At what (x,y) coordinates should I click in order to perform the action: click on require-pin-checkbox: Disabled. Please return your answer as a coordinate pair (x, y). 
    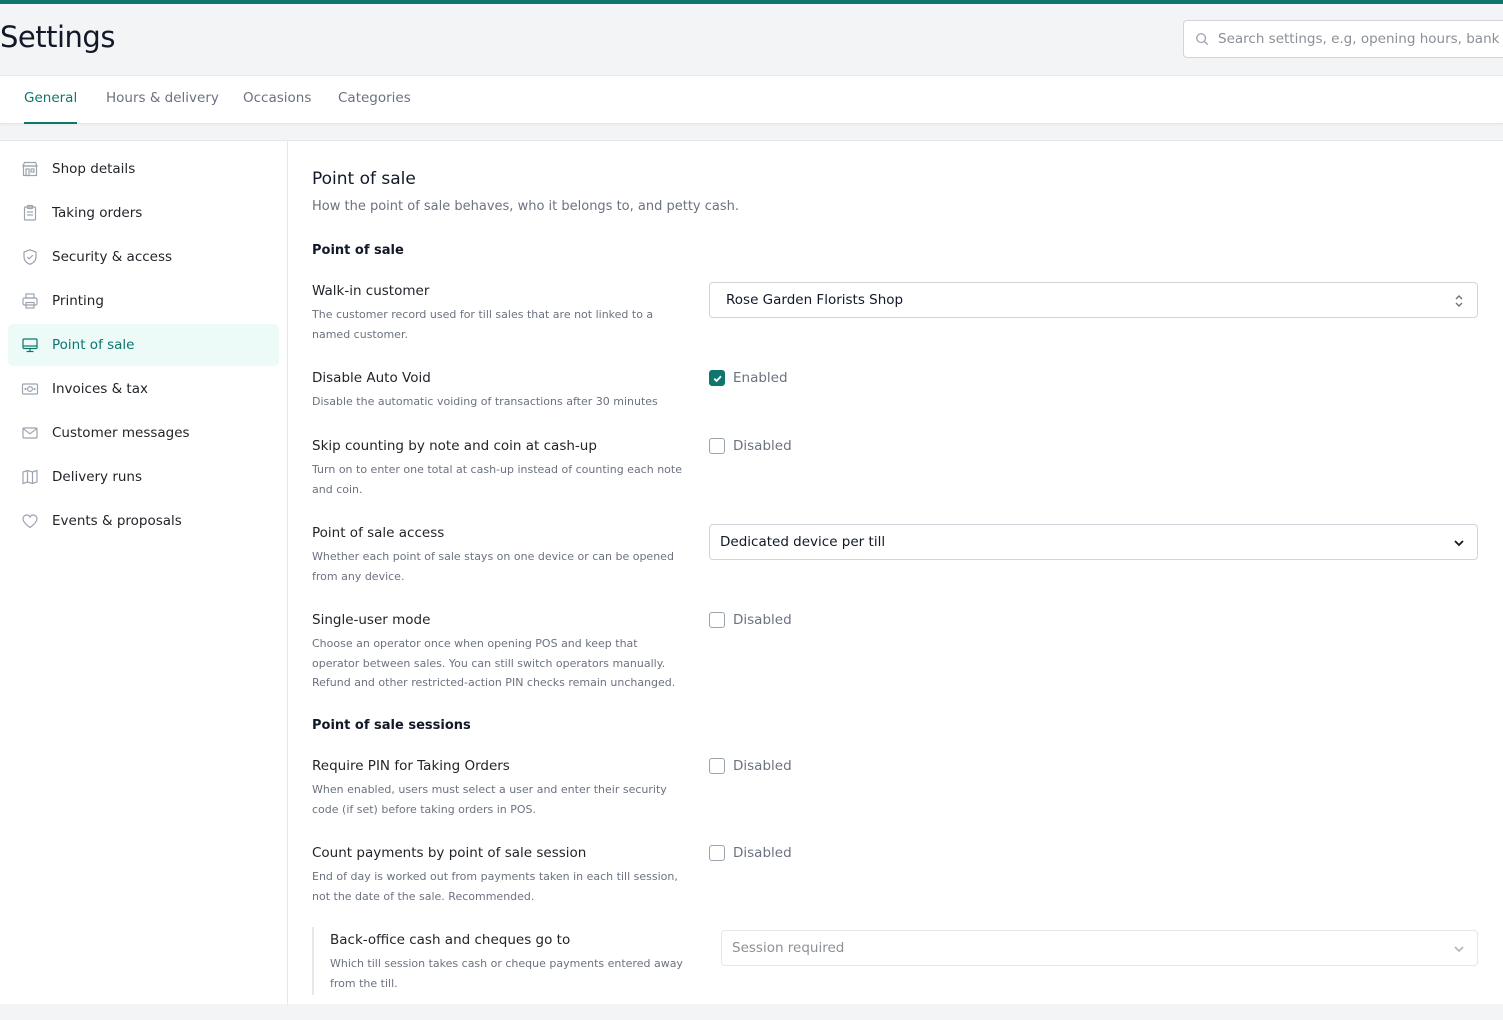
    Looking at the image, I should click on (750, 766).